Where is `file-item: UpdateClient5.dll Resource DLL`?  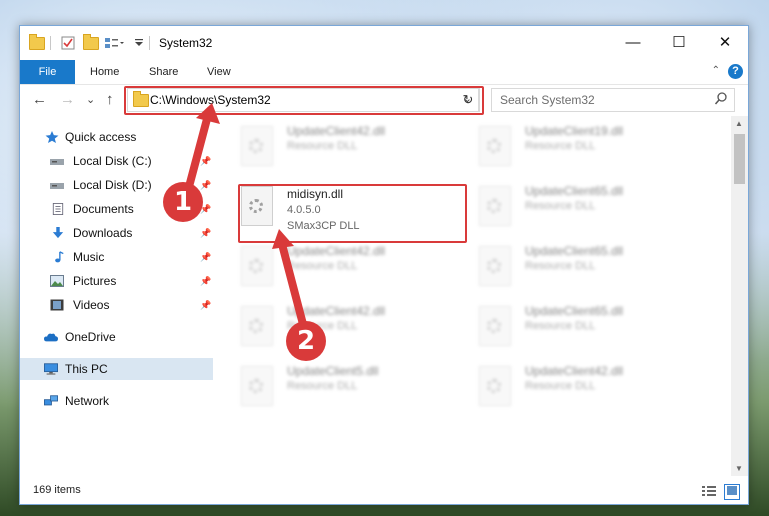 file-item: UpdateClient5.dll Resource DLL is located at coordinates (356, 387).